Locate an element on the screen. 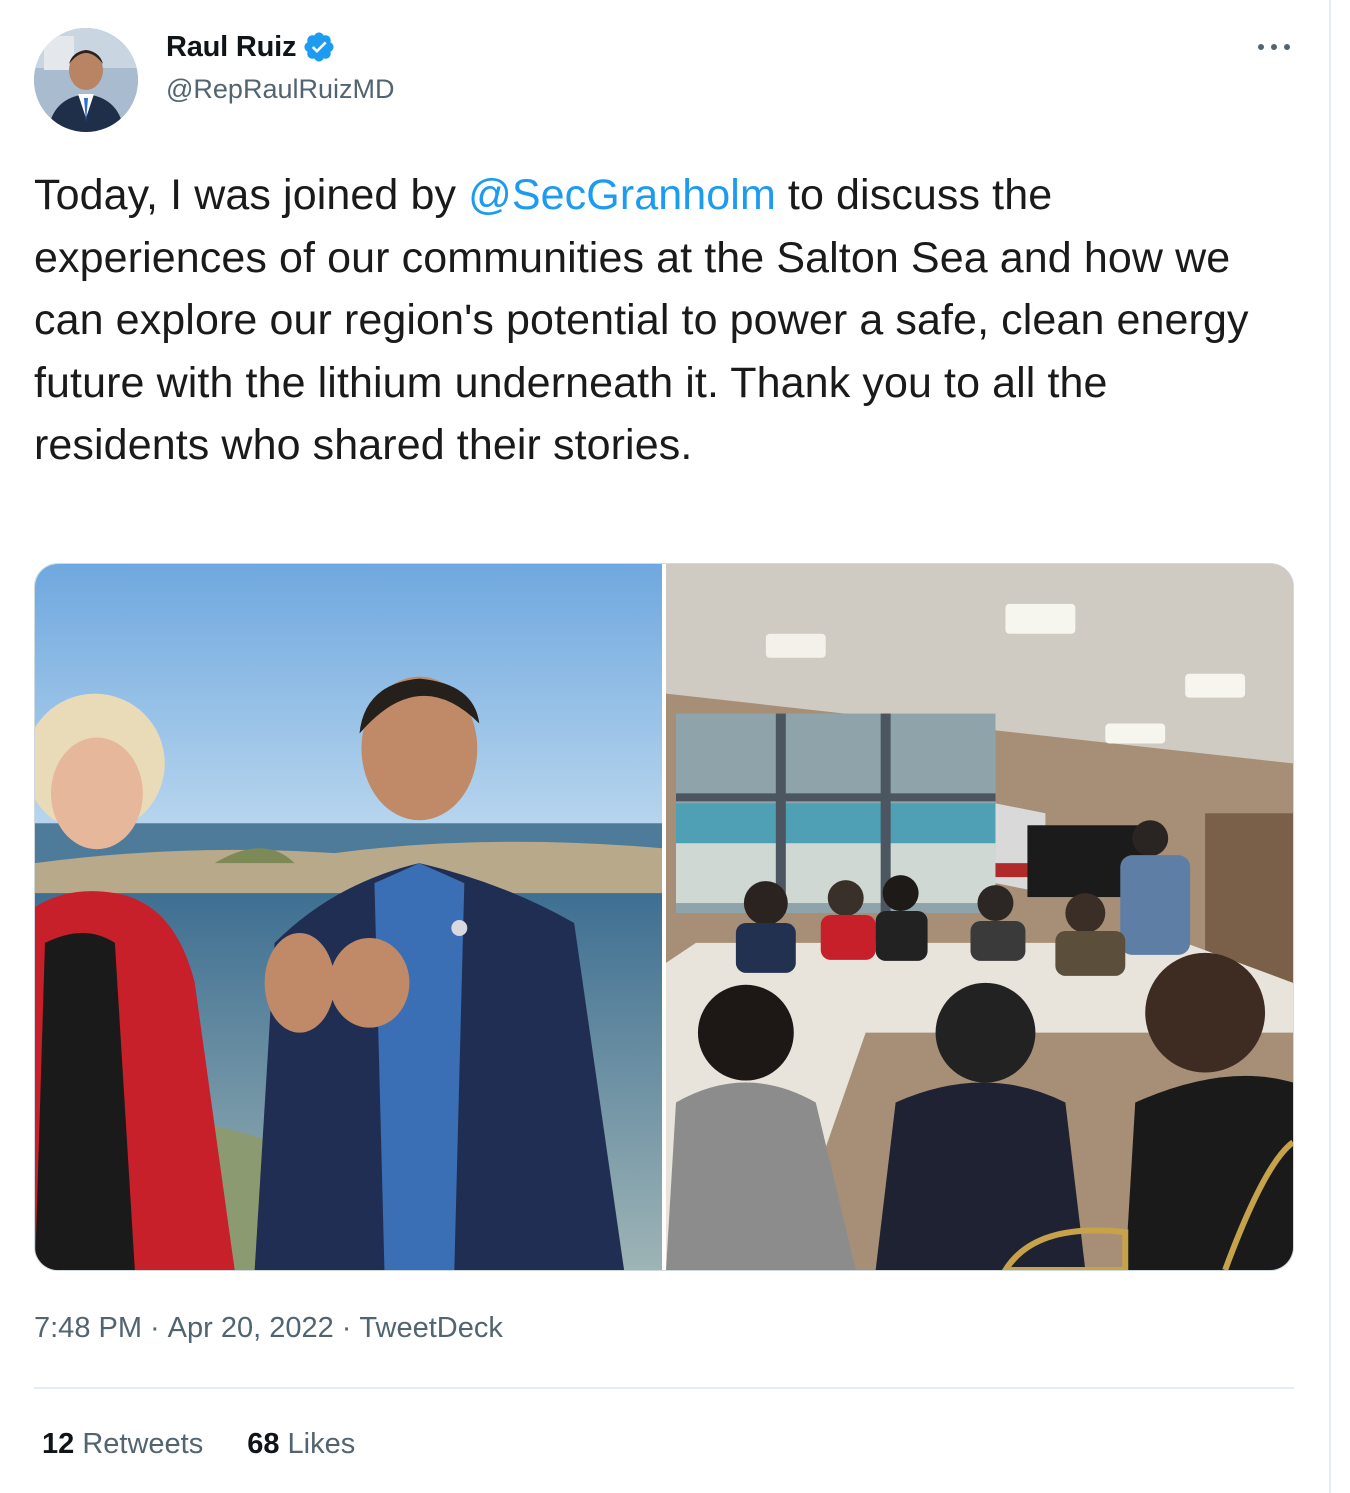  author-name-row: Raul Ruiz is located at coordinates (251, 47).